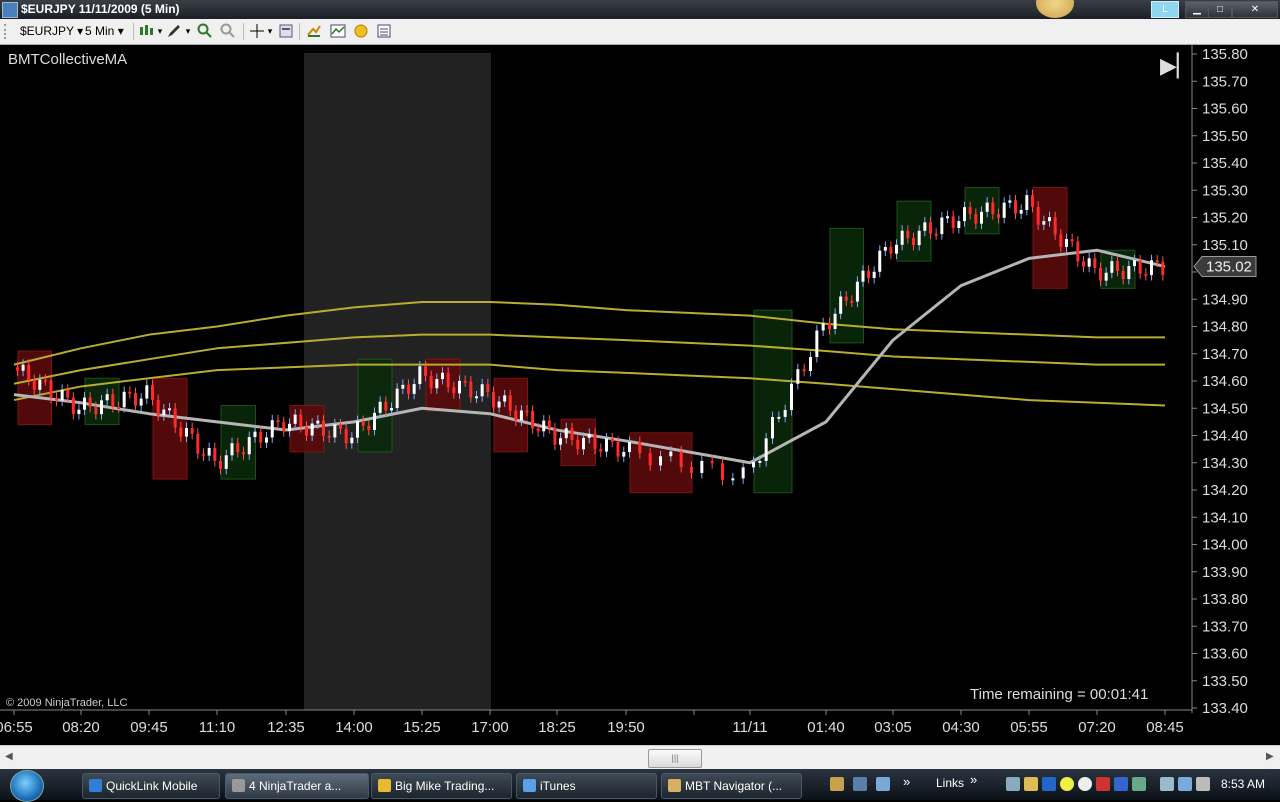 The height and width of the screenshot is (802, 1280). I want to click on close-button: ✕, so click(1255, 9).